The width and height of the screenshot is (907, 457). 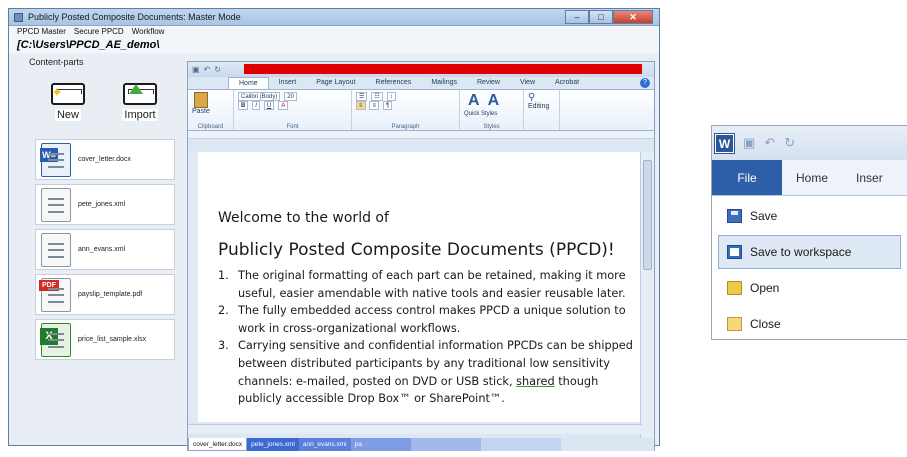 I want to click on workspace-icon, so click(x=734, y=252).